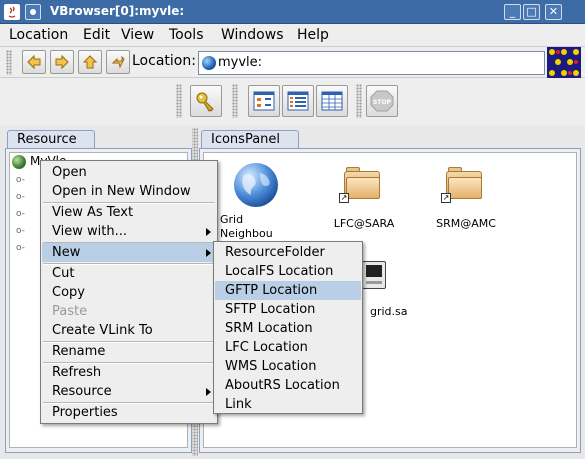 This screenshot has height=459, width=585. What do you see at coordinates (38, 35) in the screenshot?
I see `menu-location: Location` at bounding box center [38, 35].